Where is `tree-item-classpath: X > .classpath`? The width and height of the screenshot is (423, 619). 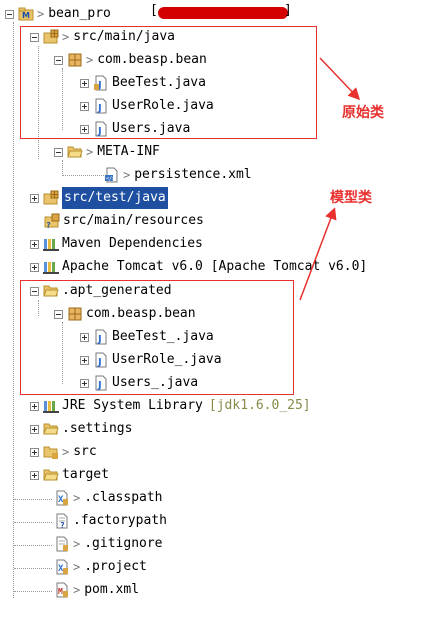
tree-item-classpath: X > .classpath is located at coordinates (108, 498).